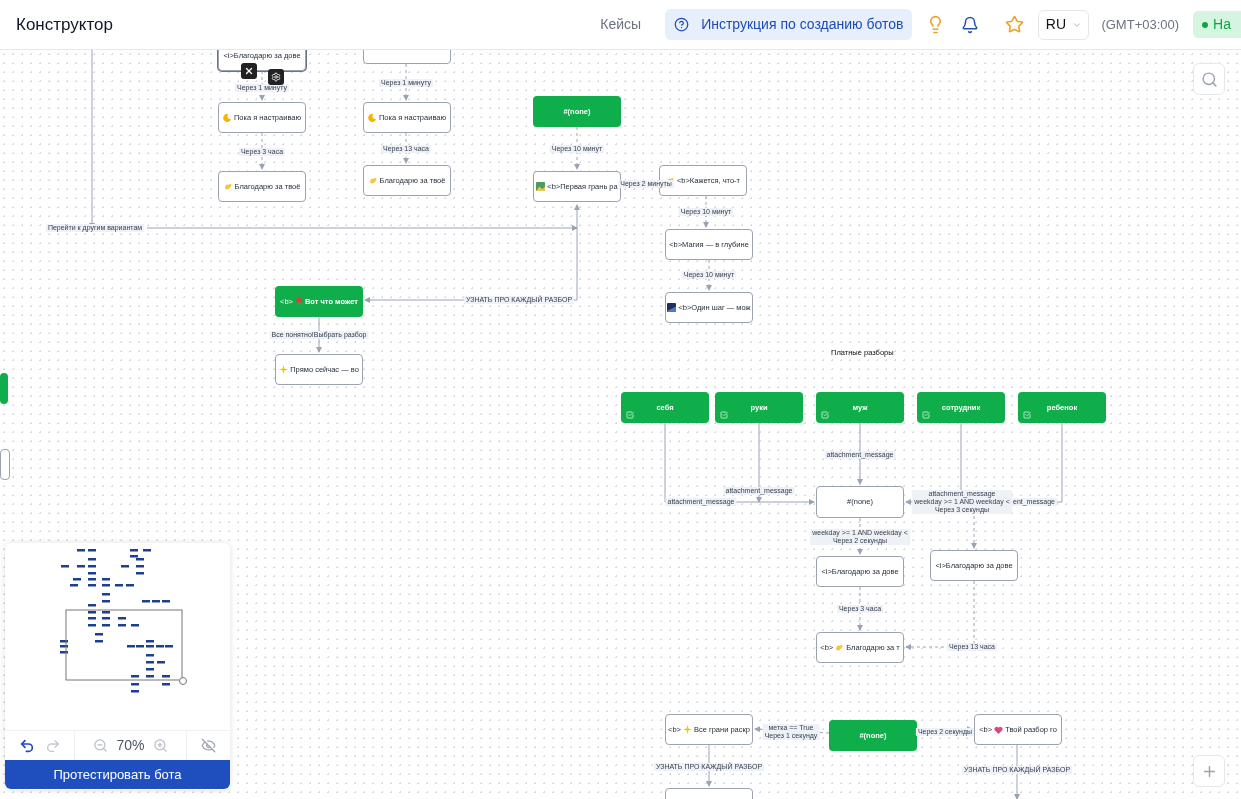  What do you see at coordinates (621, 24) in the screenshot?
I see `nav-link: Кейсы` at bounding box center [621, 24].